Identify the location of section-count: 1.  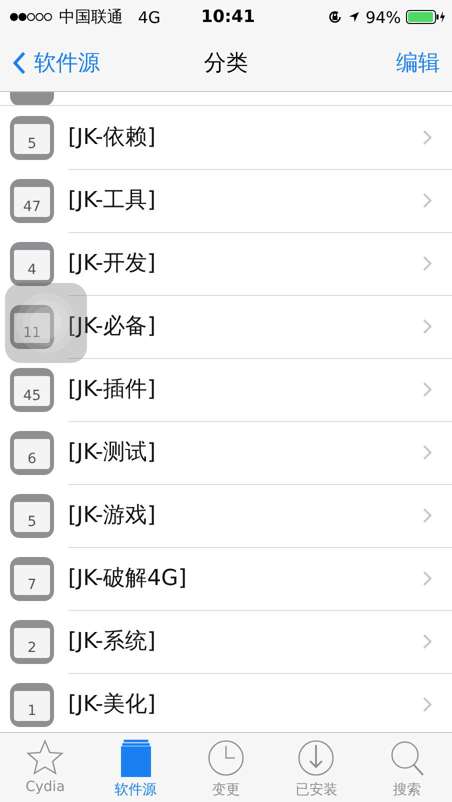
(32, 711).